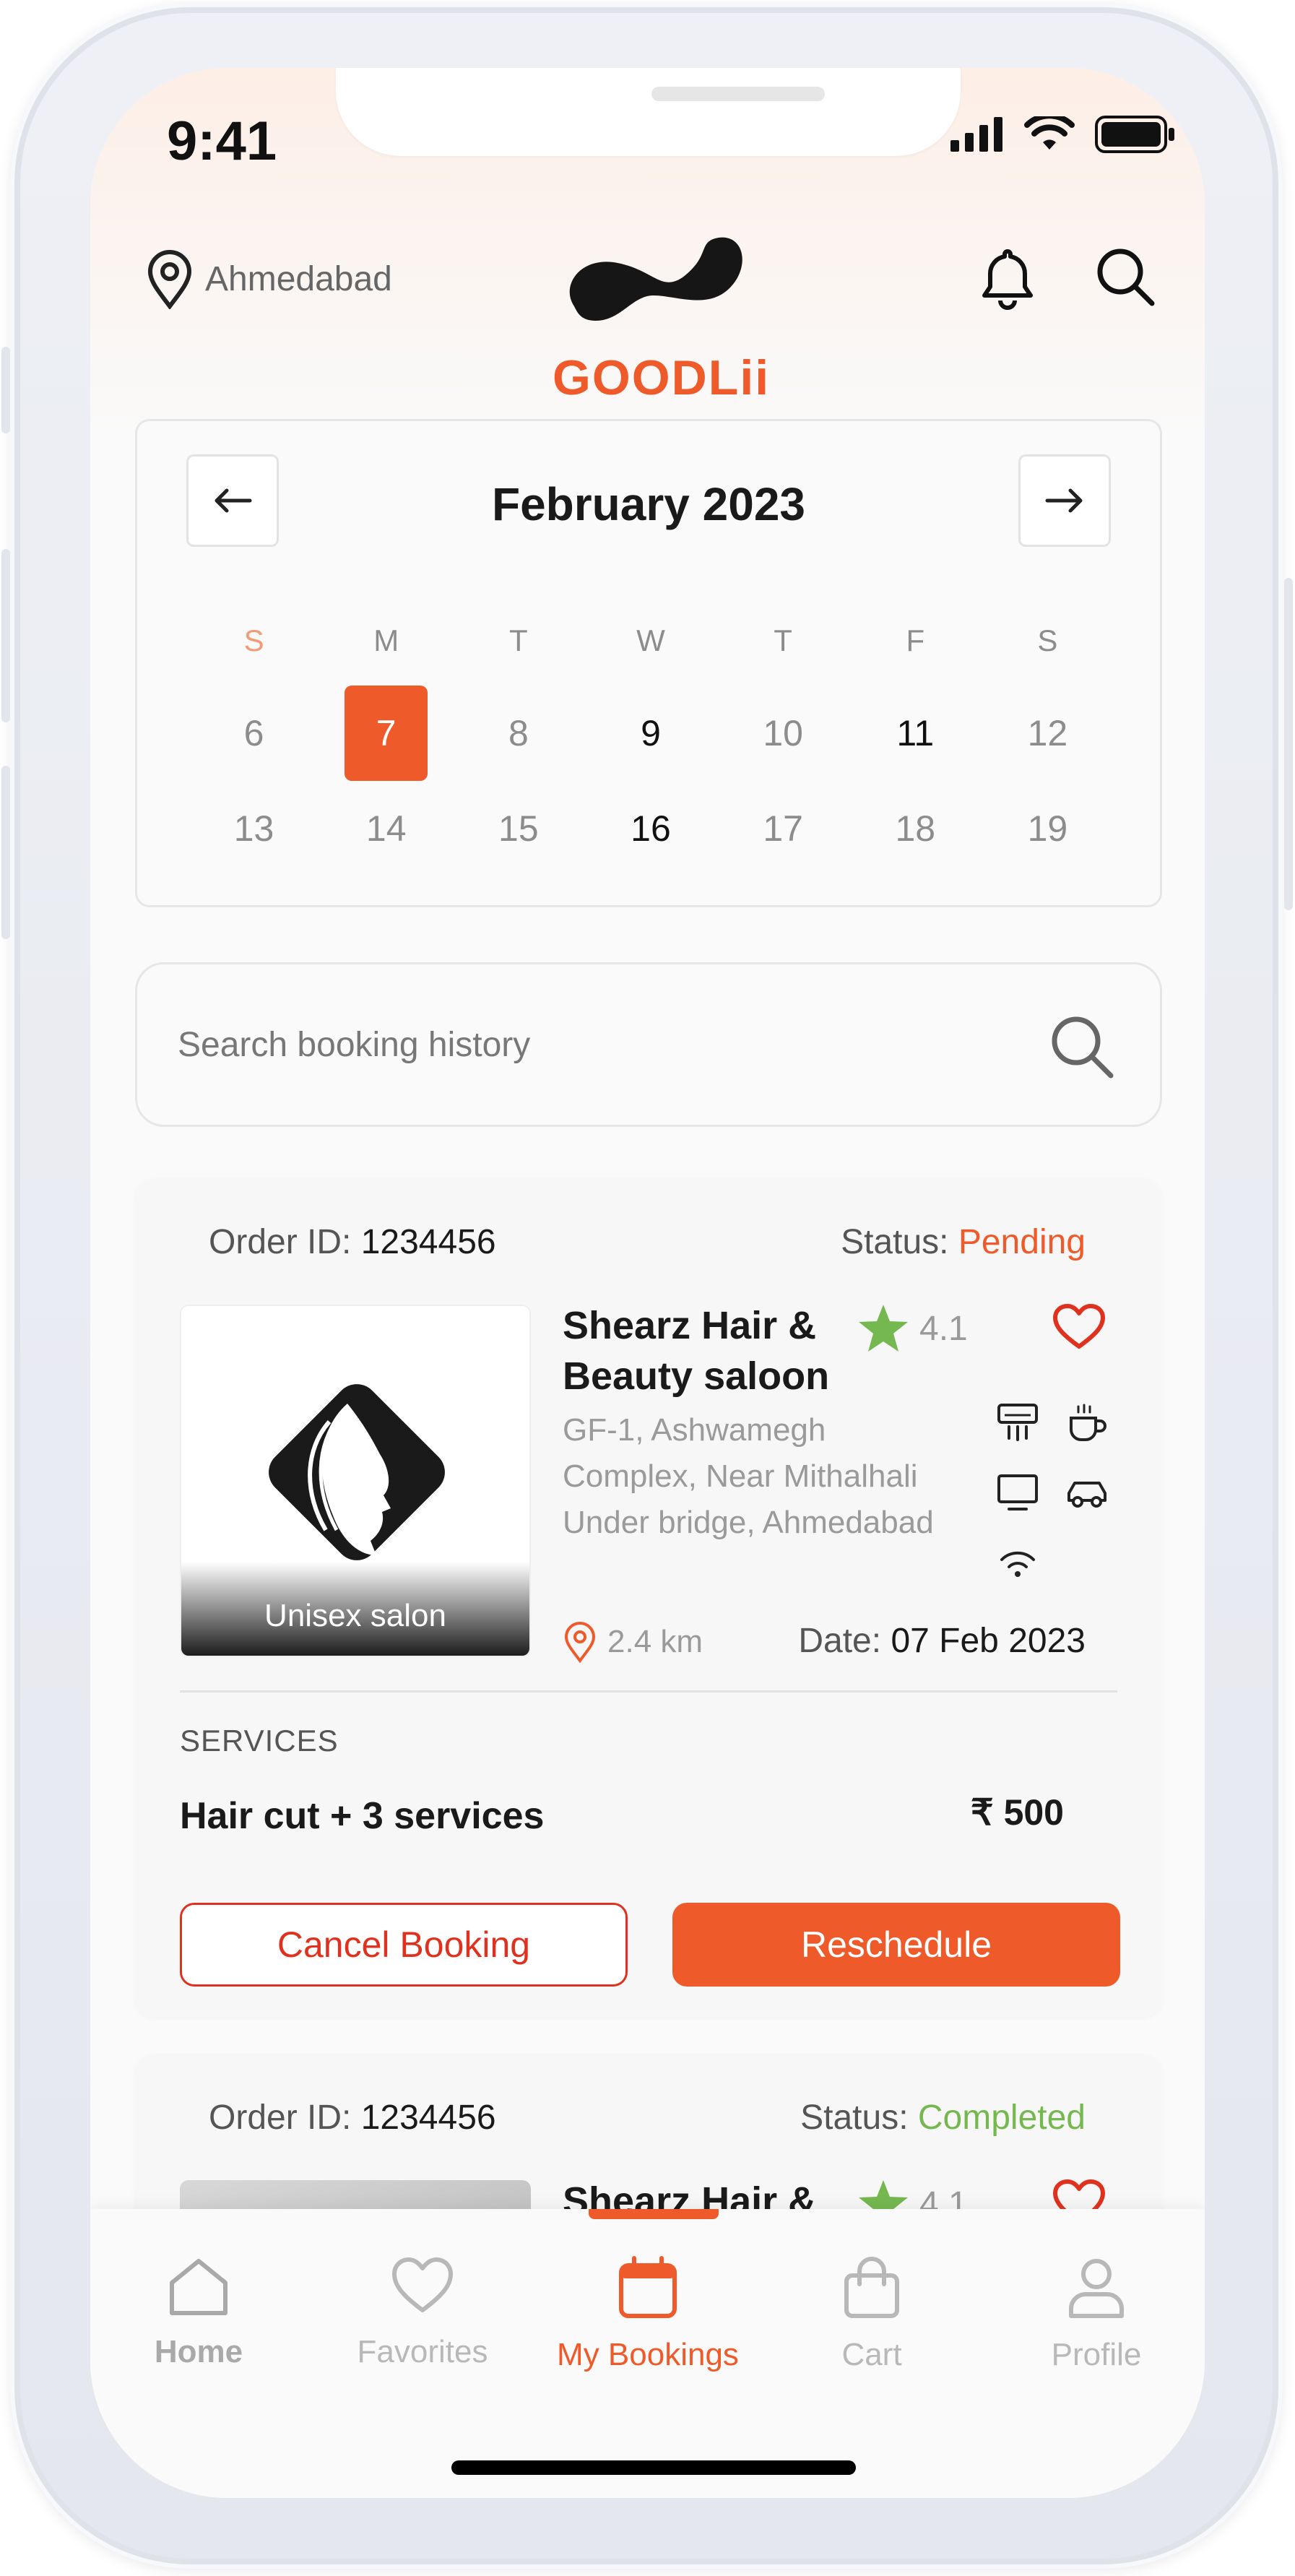 The width and height of the screenshot is (1295, 2576). I want to click on coffee-icon, so click(1087, 1423).